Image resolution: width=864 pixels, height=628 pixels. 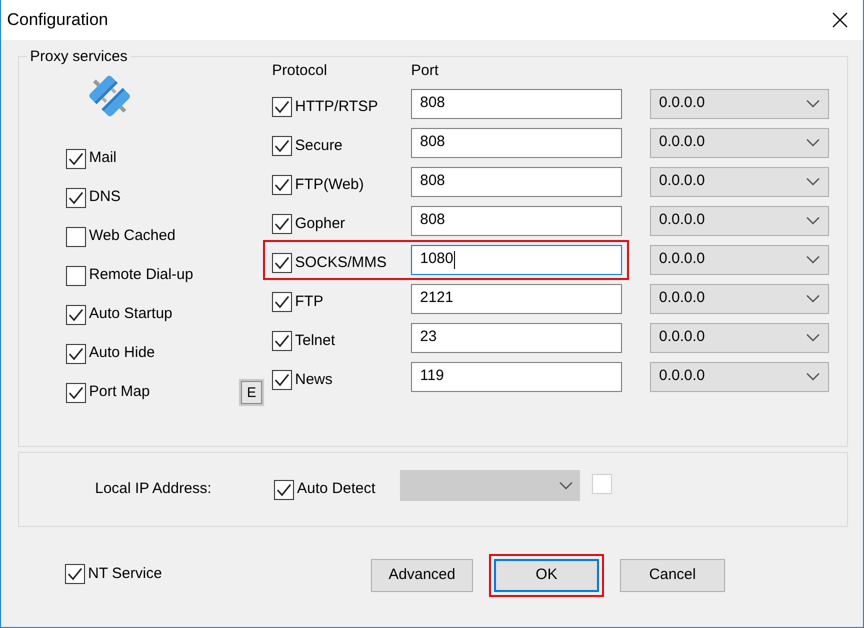 I want to click on checkbox: Telnet, so click(x=341, y=341).